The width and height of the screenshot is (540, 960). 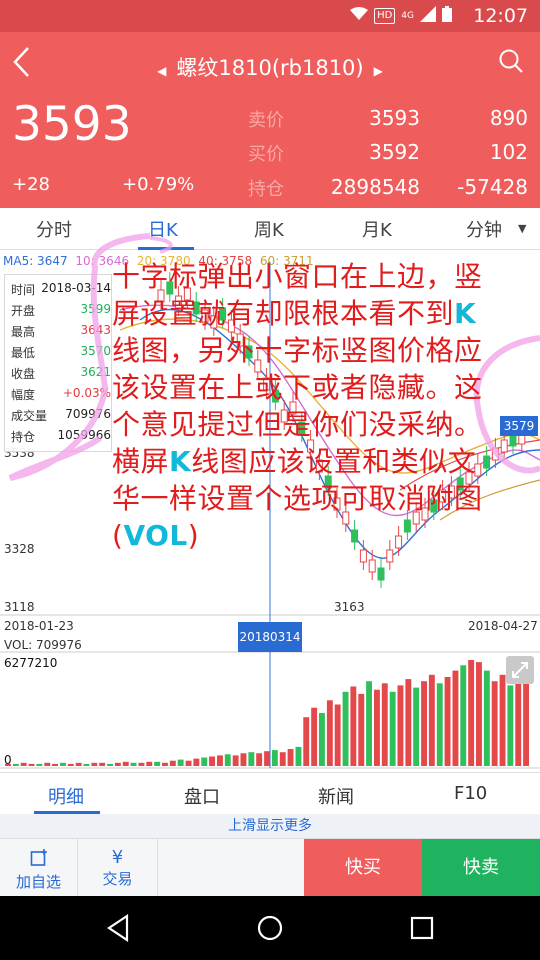 What do you see at coordinates (23, 332) in the screenshot?
I see `popup-row-label: 最高` at bounding box center [23, 332].